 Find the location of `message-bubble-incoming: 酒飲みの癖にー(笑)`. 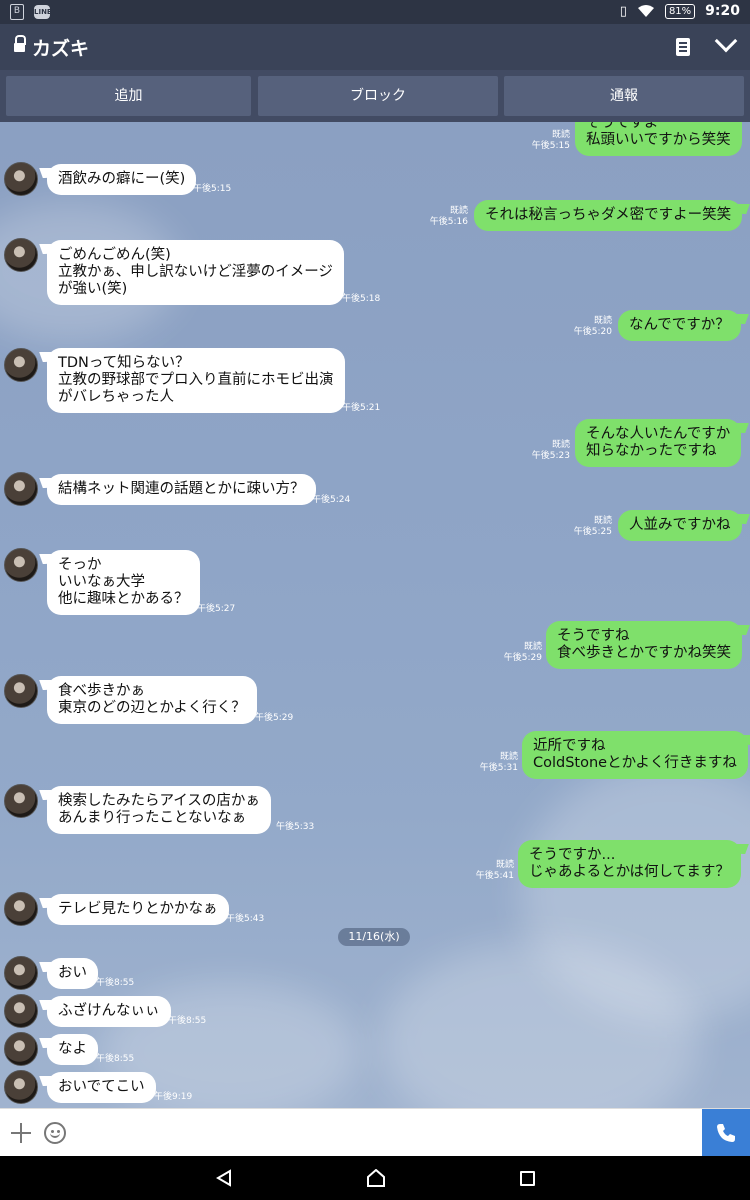

message-bubble-incoming: 酒飲みの癖にー(笑) is located at coordinates (122, 179).